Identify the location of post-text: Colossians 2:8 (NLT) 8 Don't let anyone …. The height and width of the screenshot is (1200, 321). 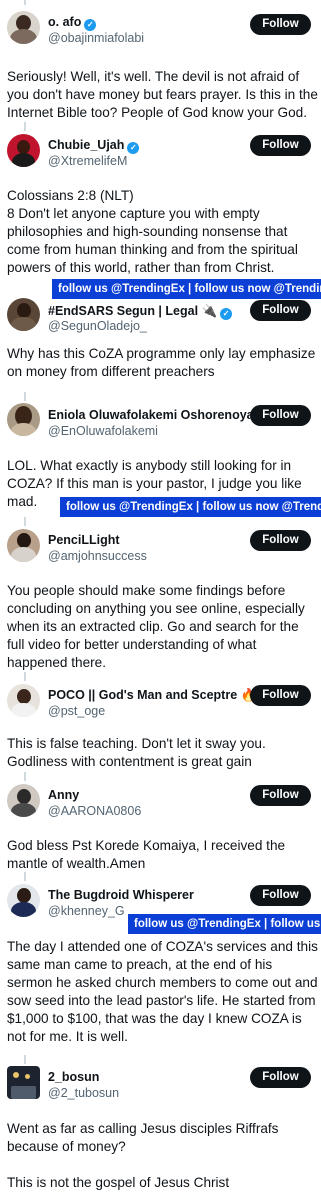
(152, 231).